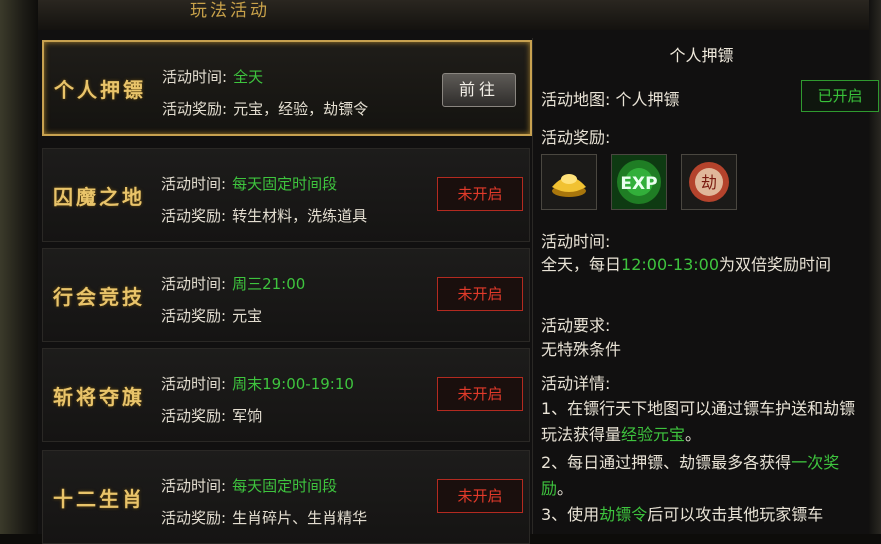  What do you see at coordinates (286, 395) in the screenshot?
I see `activity-row-flag: 斩将夺旗 活动时间: 周末19:00-19:10 活动奖励: 军饷 未开启` at bounding box center [286, 395].